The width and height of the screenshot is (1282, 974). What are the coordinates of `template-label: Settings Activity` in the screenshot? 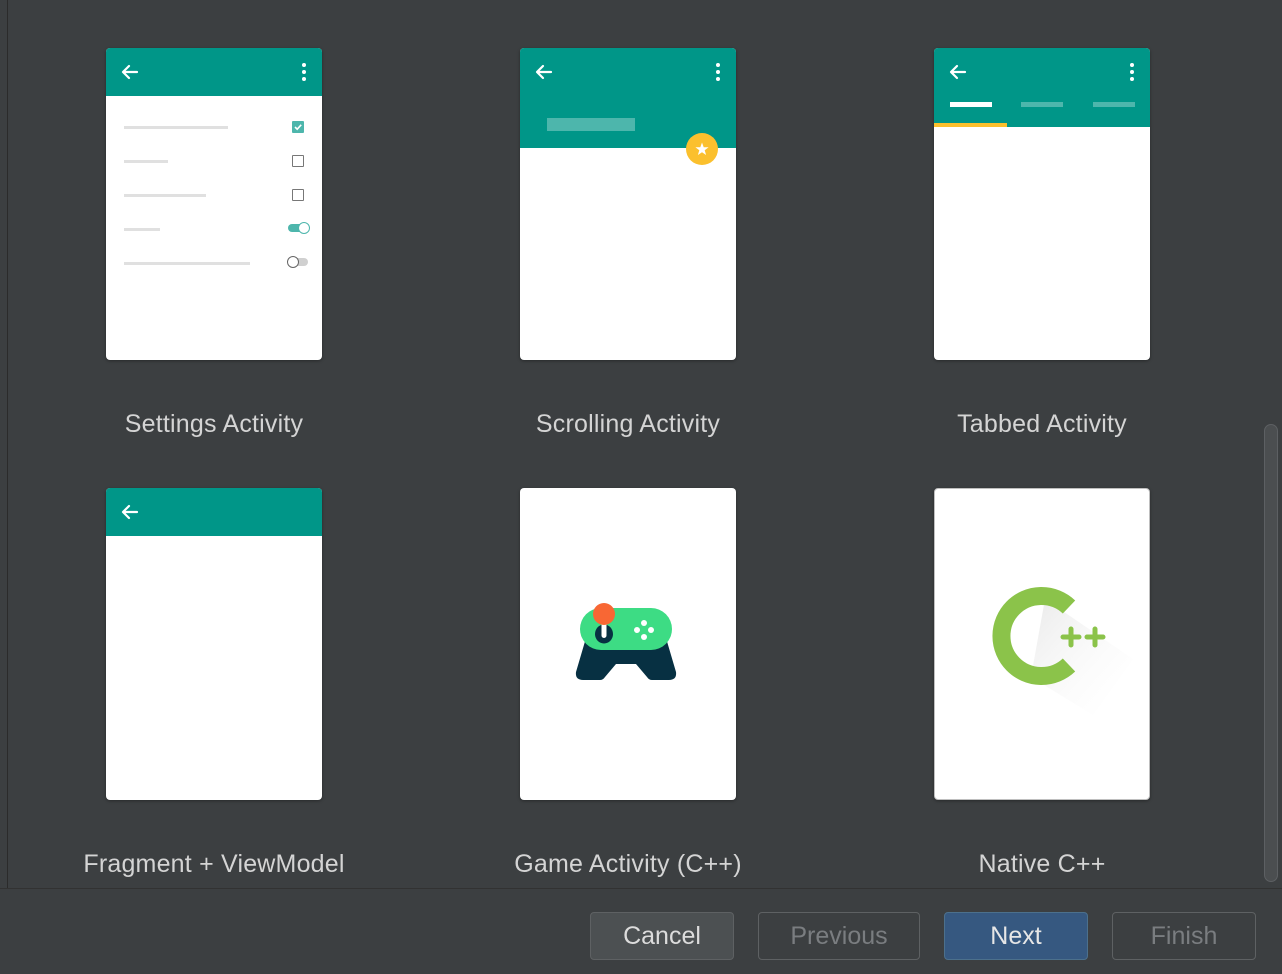 It's located at (214, 424).